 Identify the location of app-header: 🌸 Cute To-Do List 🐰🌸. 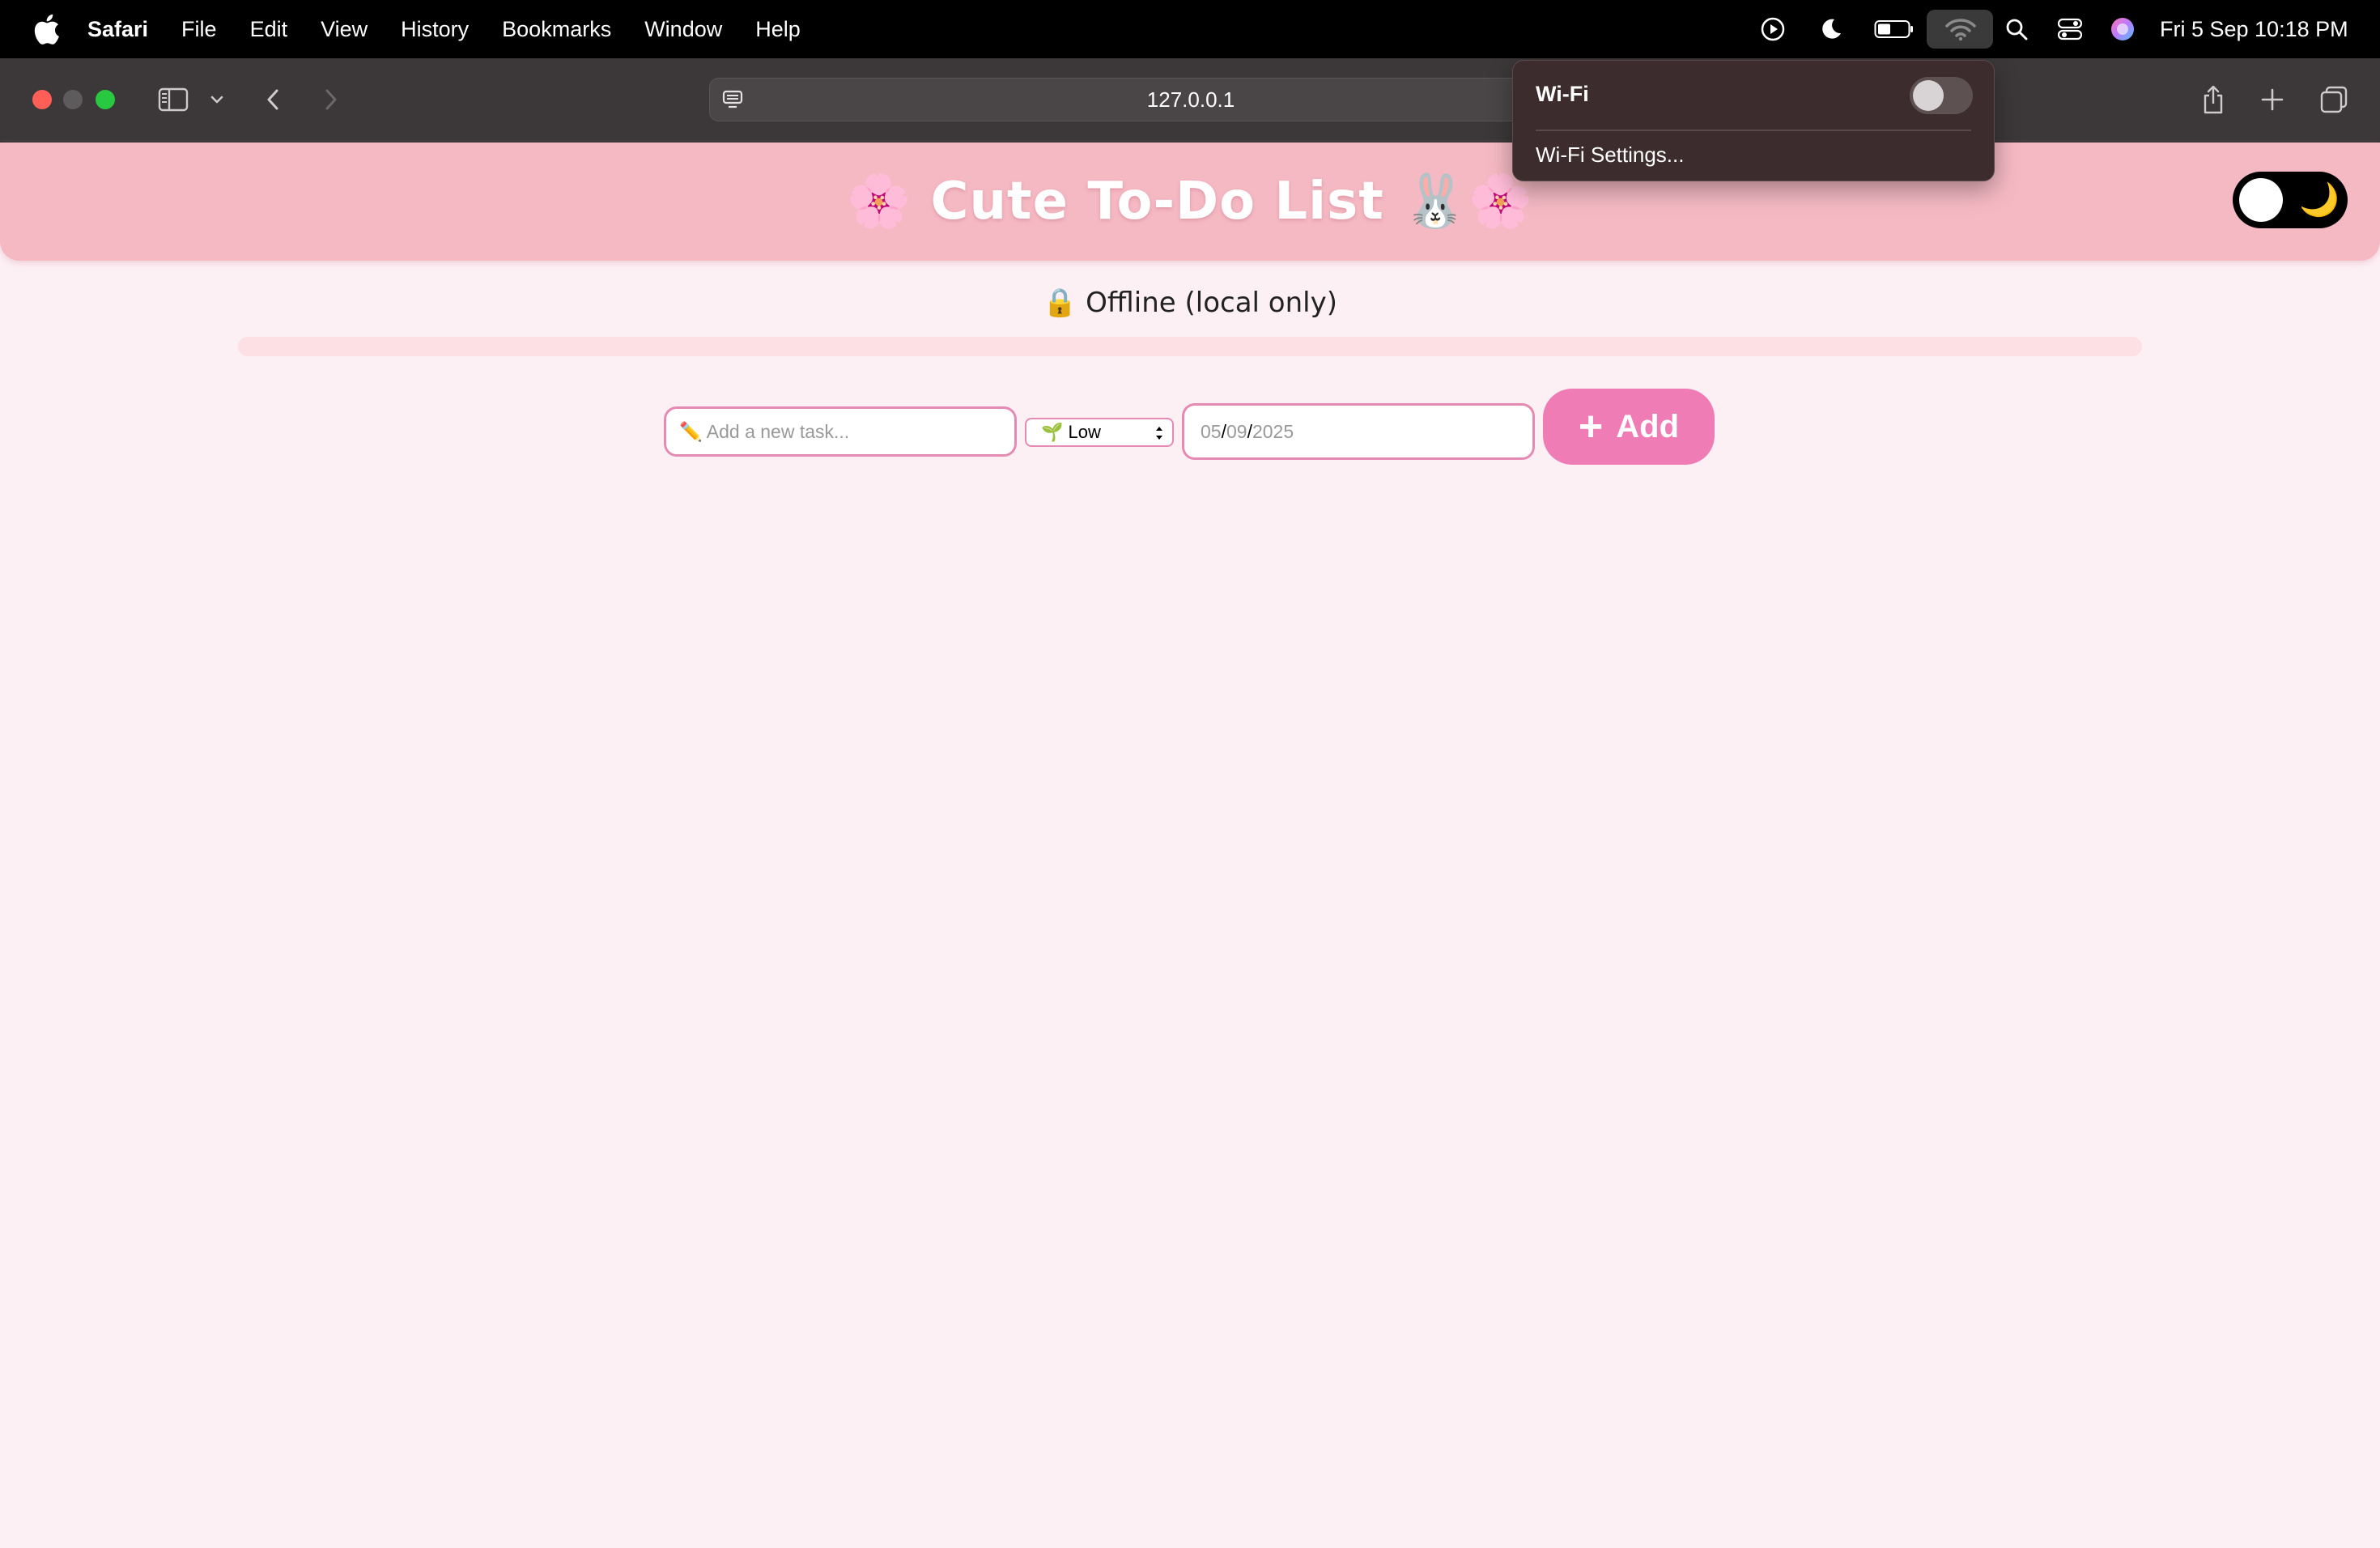
(1190, 201).